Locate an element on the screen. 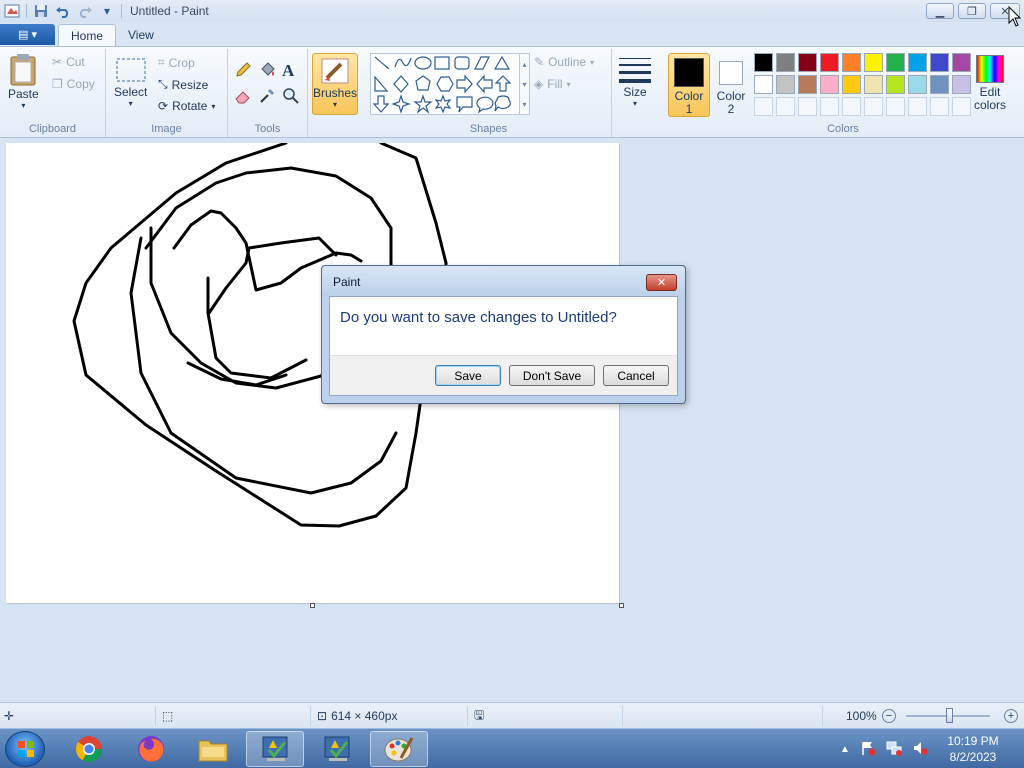 The width and height of the screenshot is (1024, 768). redo-icon is located at coordinates (85, 11).